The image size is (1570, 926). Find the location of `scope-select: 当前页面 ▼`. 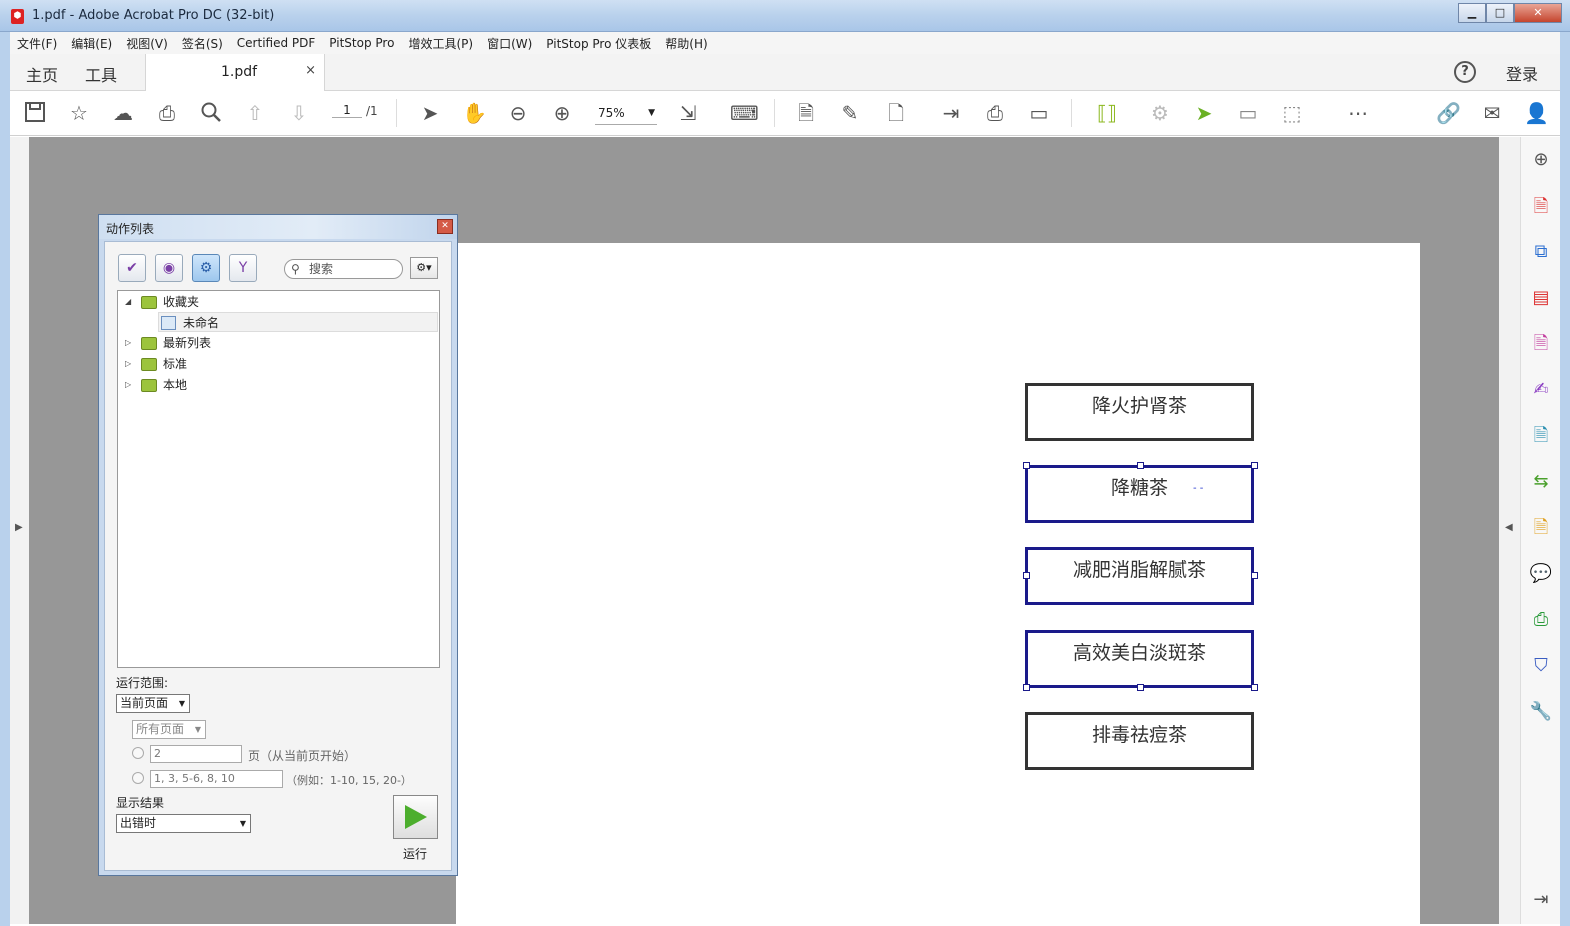

scope-select: 当前页面 ▼ is located at coordinates (153, 703).